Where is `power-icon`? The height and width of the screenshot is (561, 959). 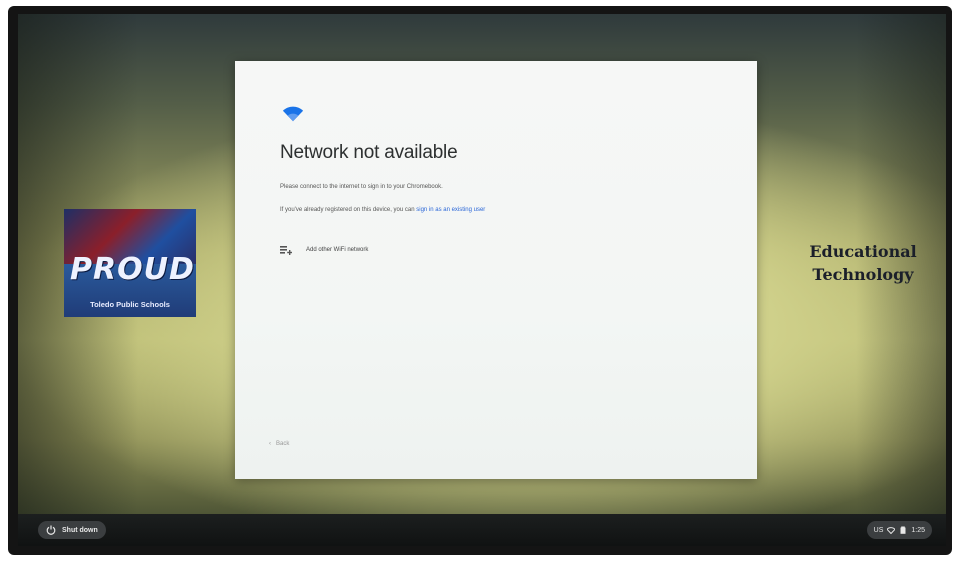
power-icon is located at coordinates (51, 530).